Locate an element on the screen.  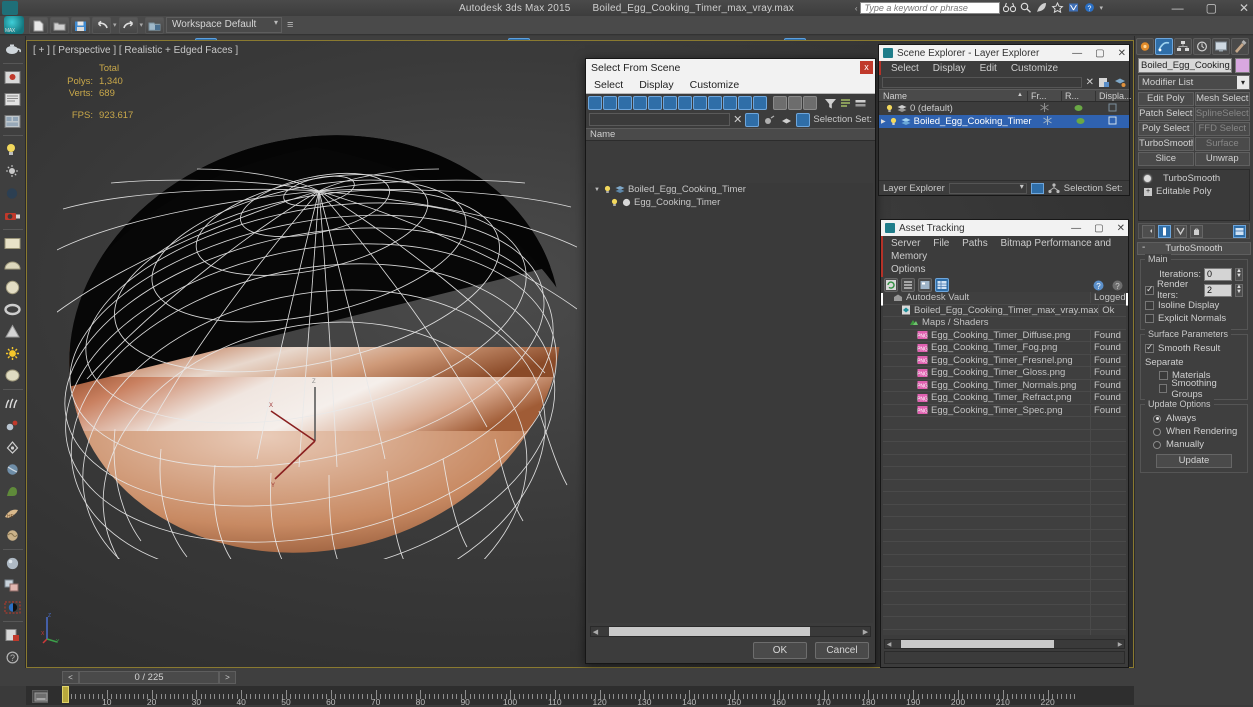
update-button: Update is located at coordinates (1194, 461).